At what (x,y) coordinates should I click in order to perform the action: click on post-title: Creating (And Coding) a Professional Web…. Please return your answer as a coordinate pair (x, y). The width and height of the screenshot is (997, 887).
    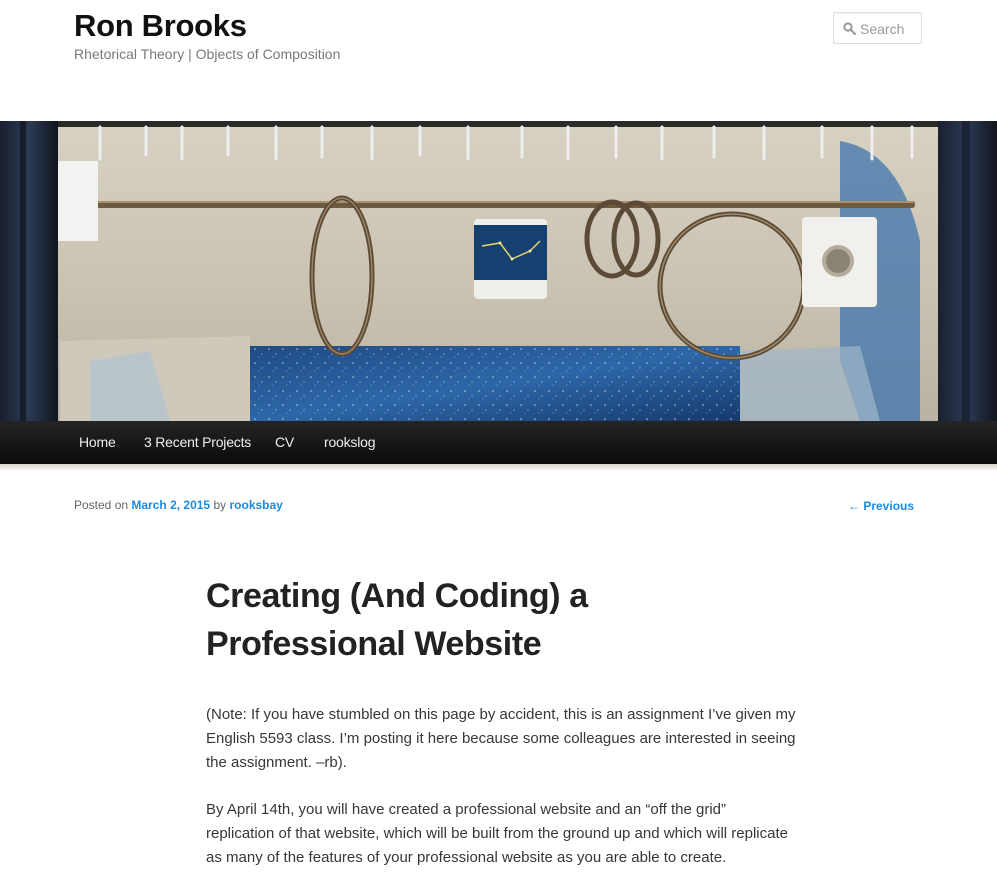
    Looking at the image, I should click on (397, 620).